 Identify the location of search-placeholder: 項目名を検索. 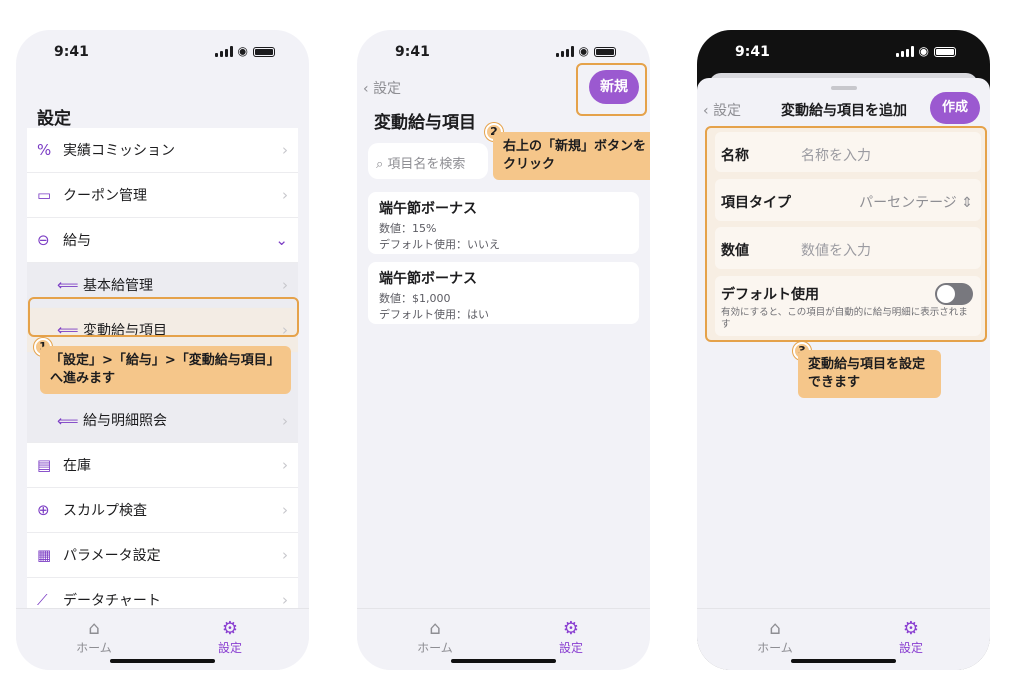
(426, 164).